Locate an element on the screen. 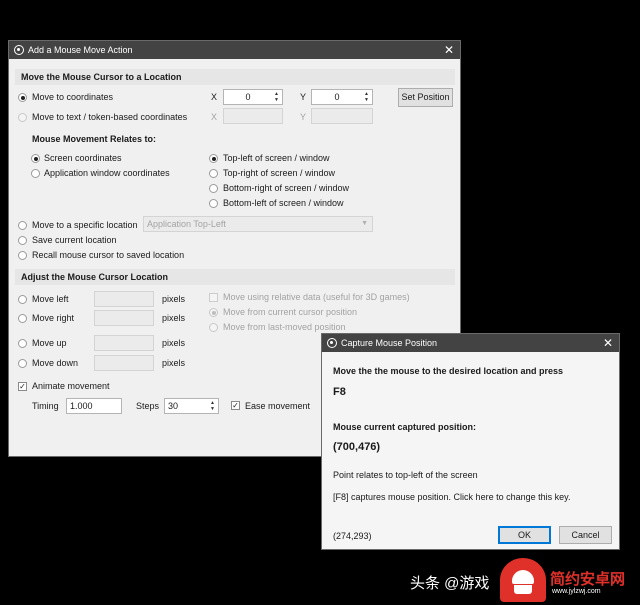 Image resolution: width=640 pixels, height=605 pixels. from-current-radio is located at coordinates (213, 312).